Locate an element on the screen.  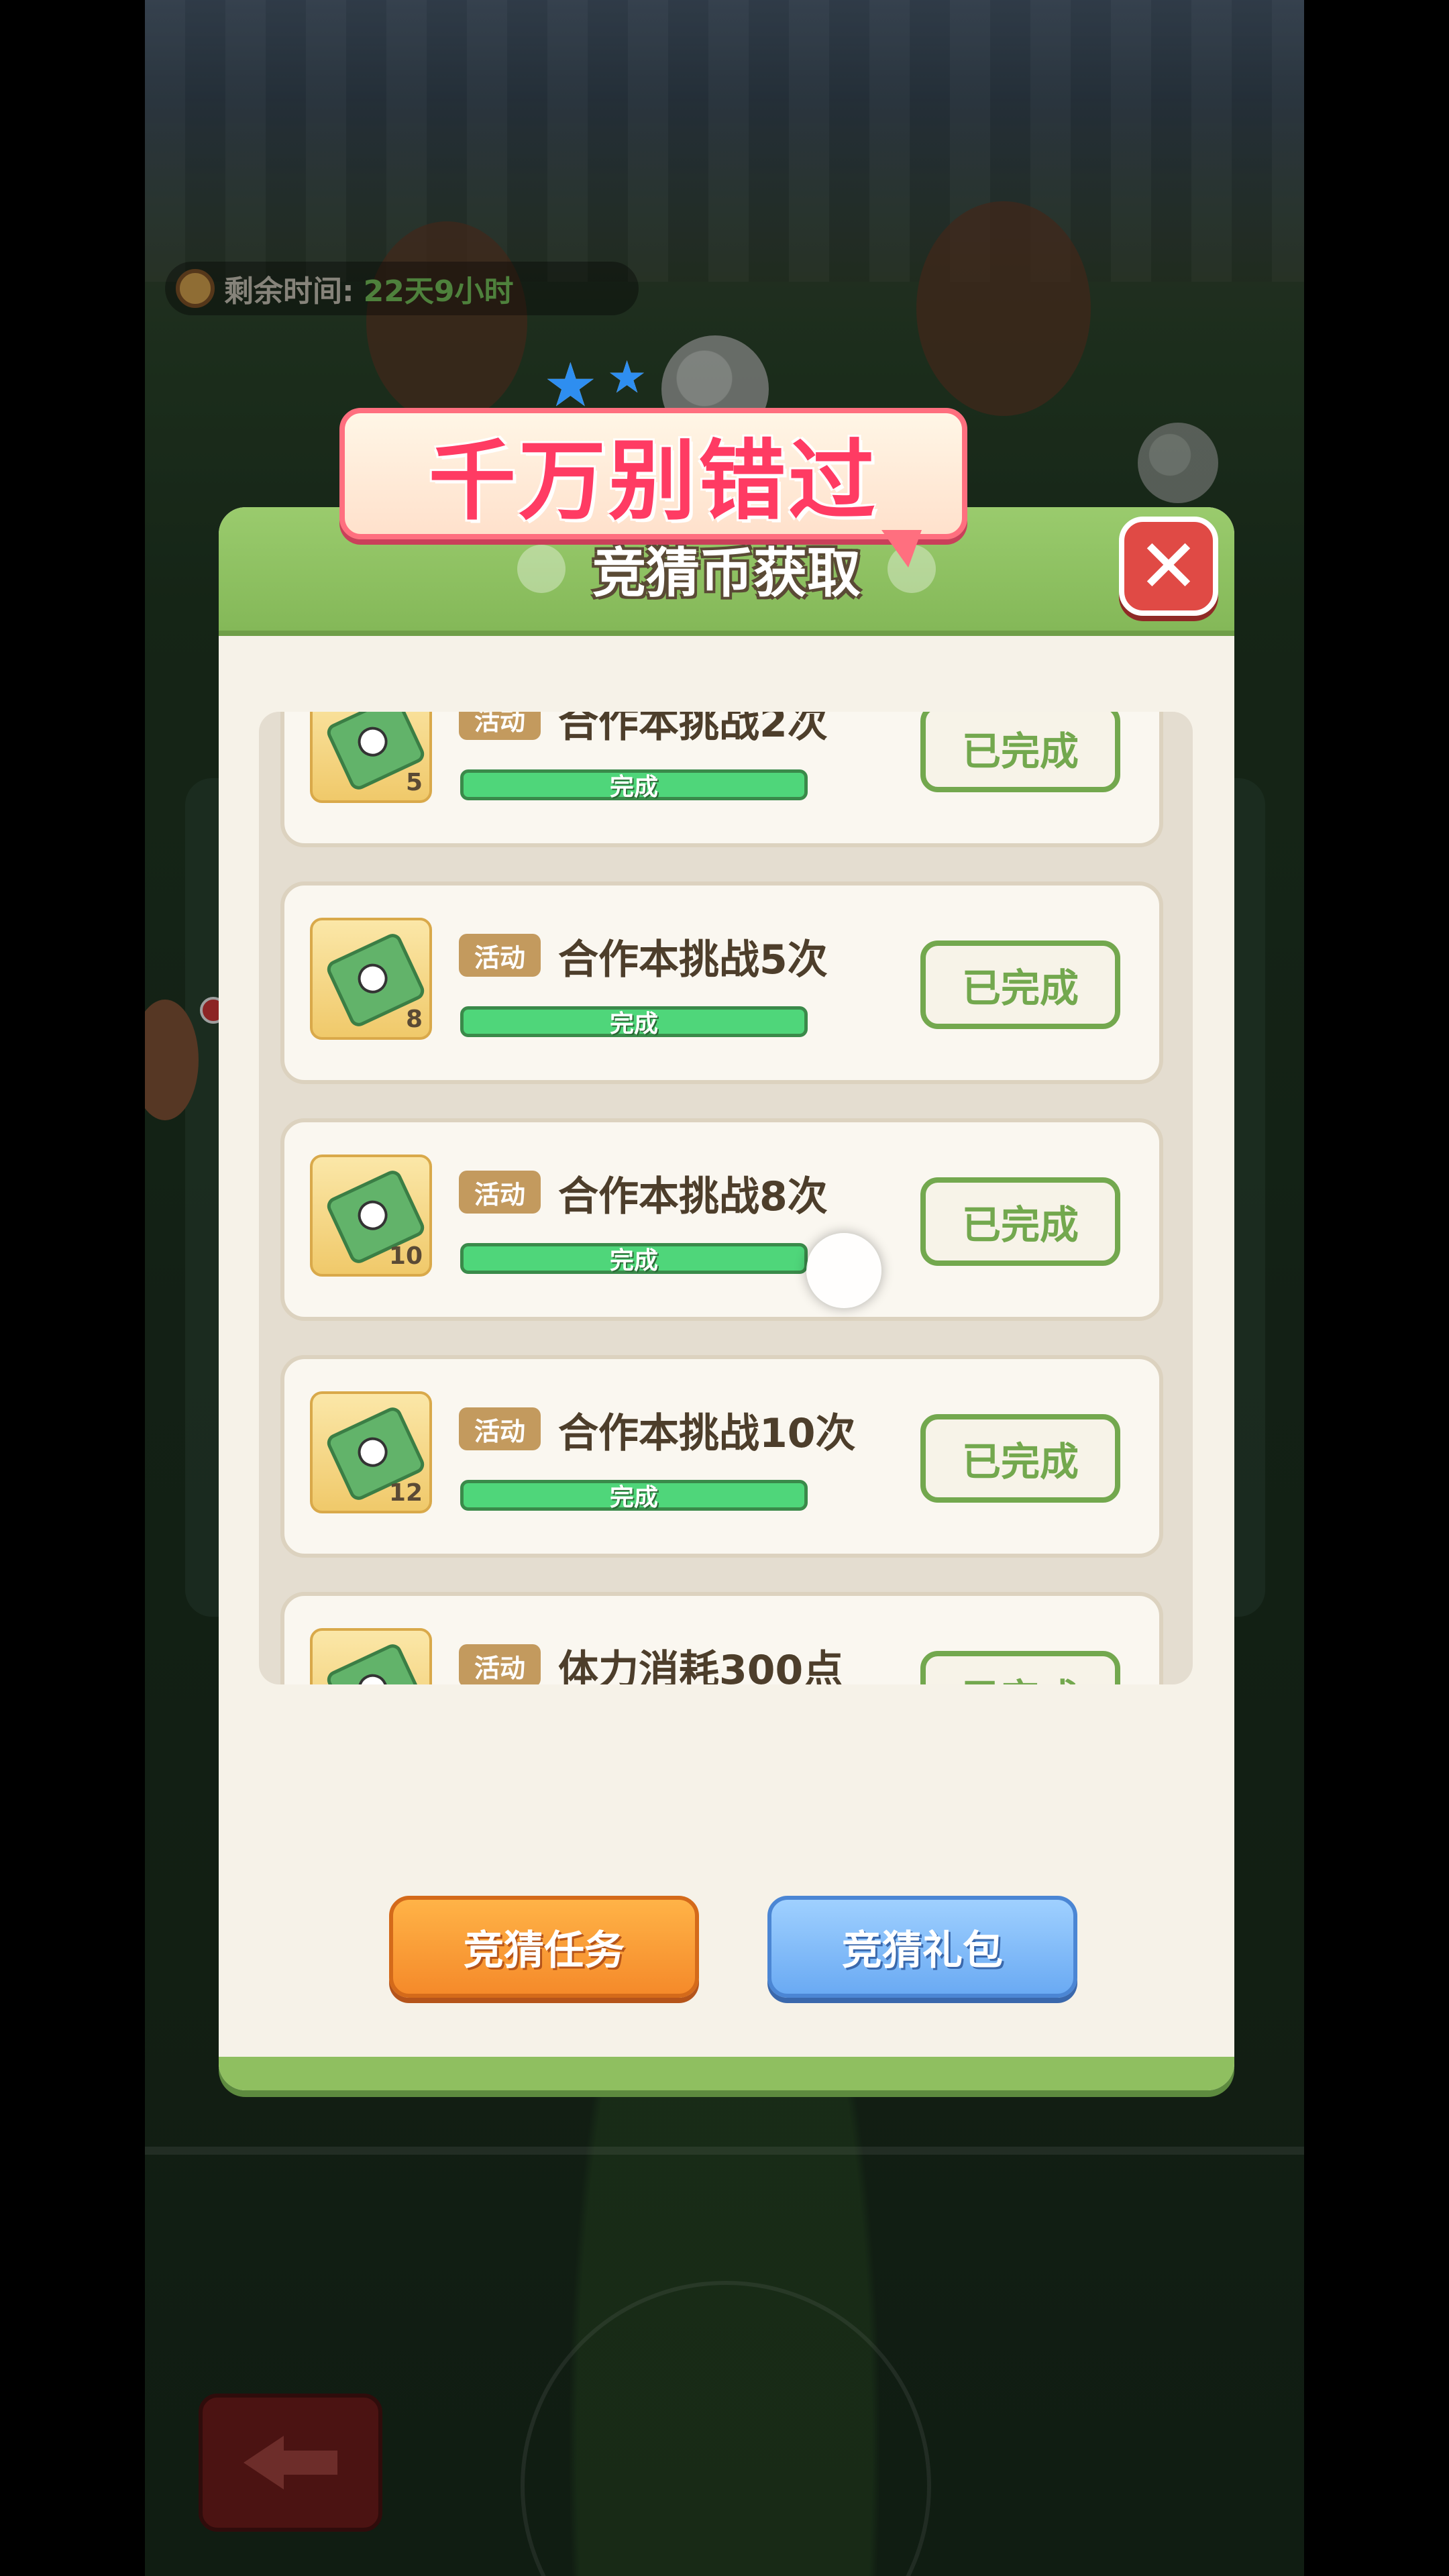
task-item: 12 活动 合作本挑战10次 完成 已完成 is located at coordinates (721, 1456).